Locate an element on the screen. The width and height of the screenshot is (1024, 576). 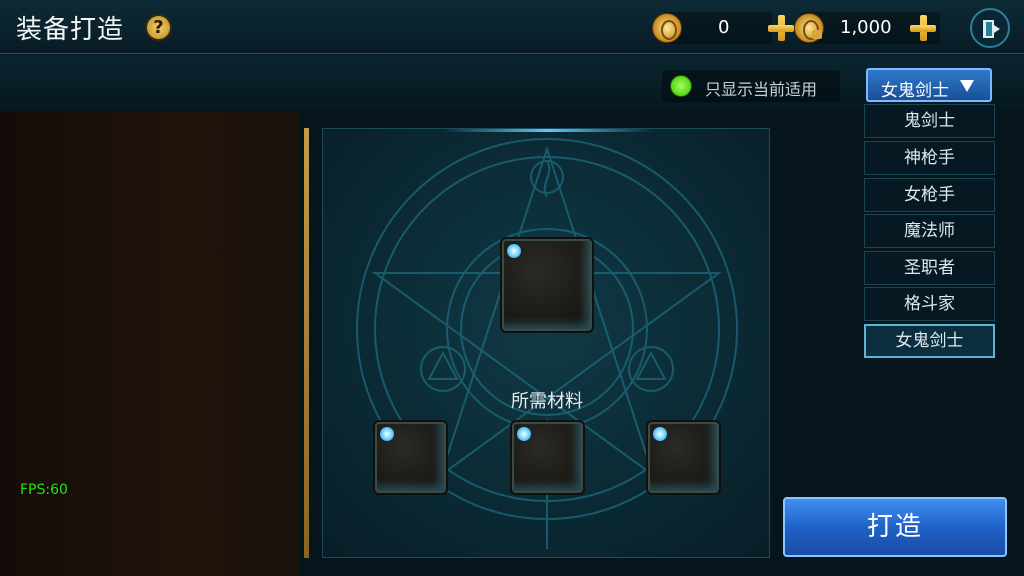
toggle-on-icon is located at coordinates (681, 86).